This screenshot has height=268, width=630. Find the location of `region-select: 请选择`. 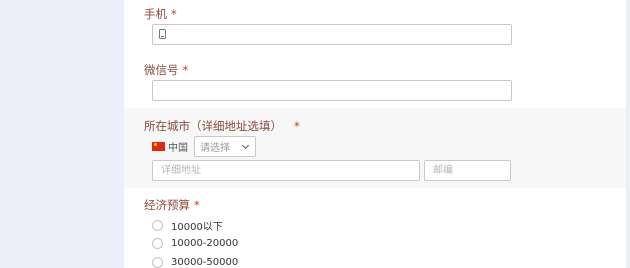

region-select: 请选择 is located at coordinates (225, 146).